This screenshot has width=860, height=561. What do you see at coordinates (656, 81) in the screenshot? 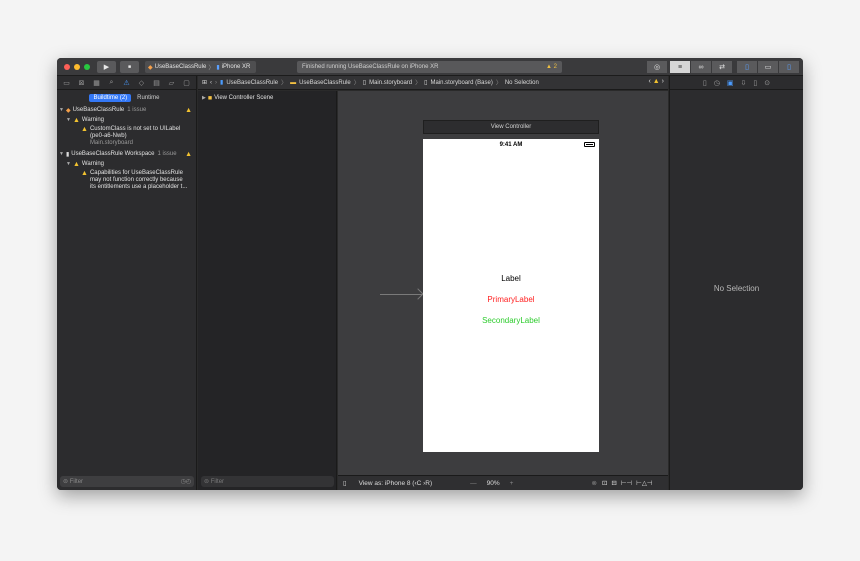
I see `issue-stepper: ‹ ▲ ›` at bounding box center [656, 81].